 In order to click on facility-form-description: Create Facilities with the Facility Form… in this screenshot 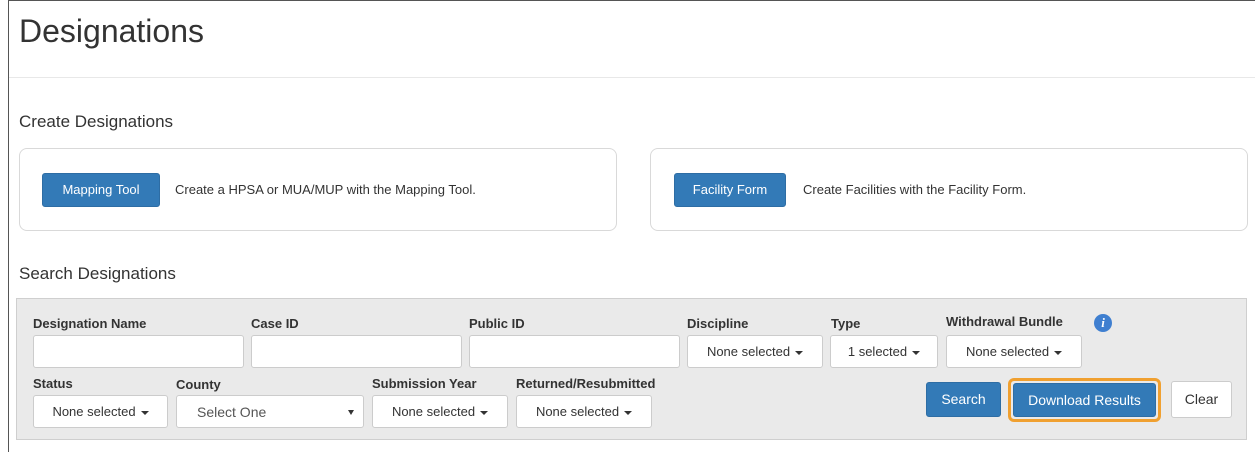, I will do `click(915, 189)`.